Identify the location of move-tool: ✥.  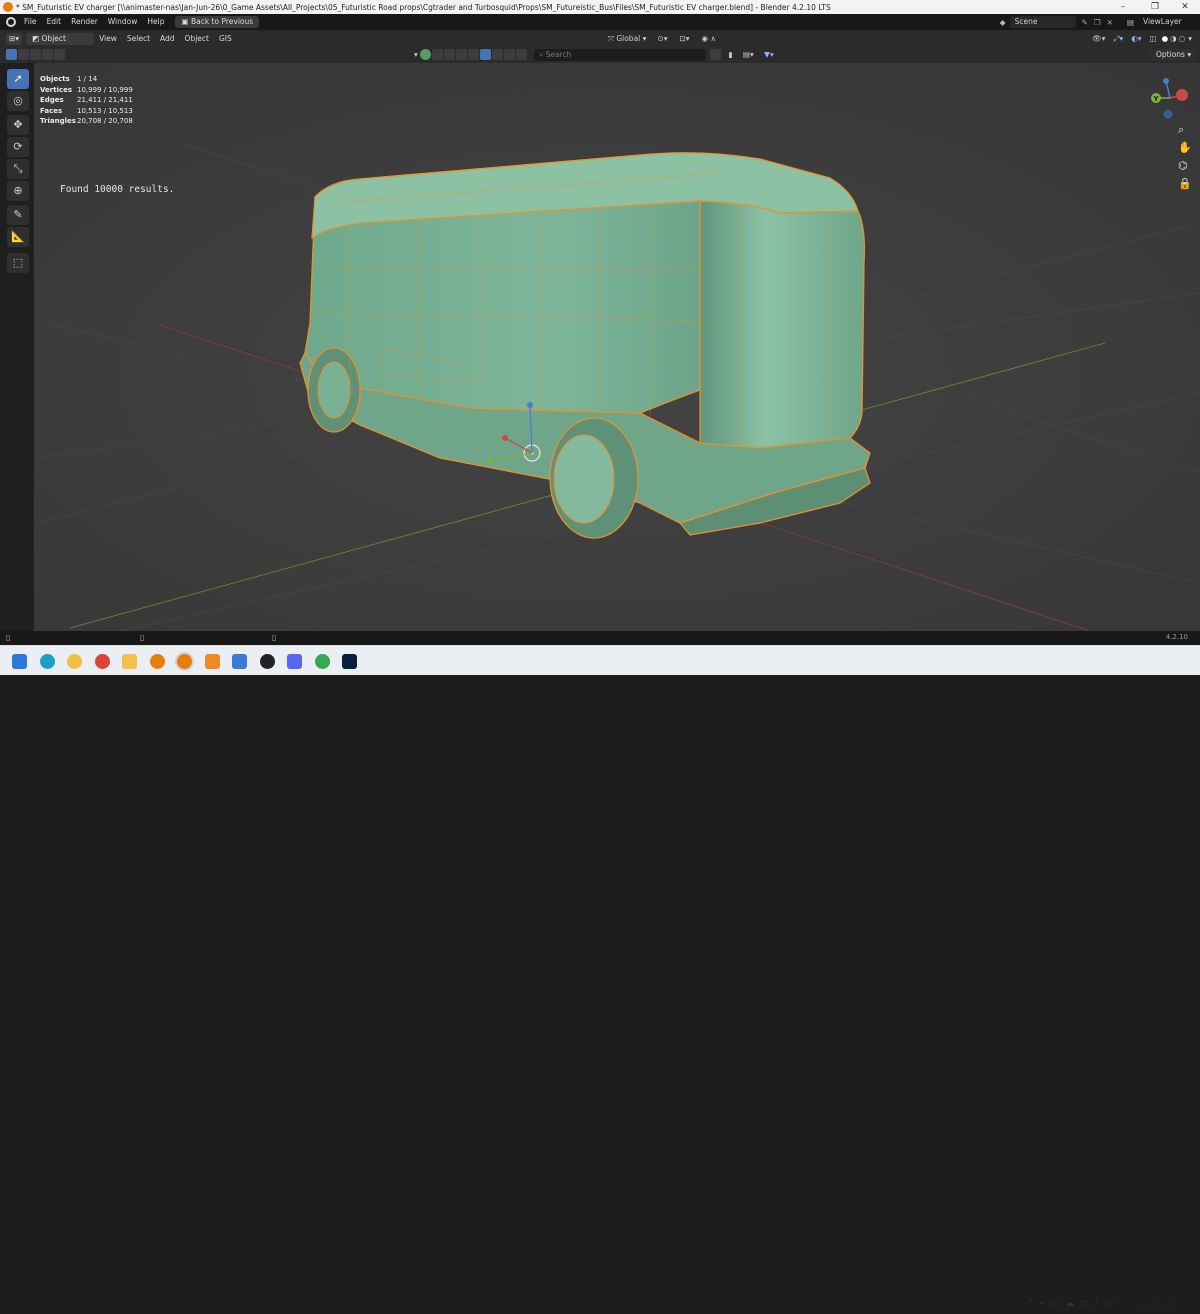
(18, 125).